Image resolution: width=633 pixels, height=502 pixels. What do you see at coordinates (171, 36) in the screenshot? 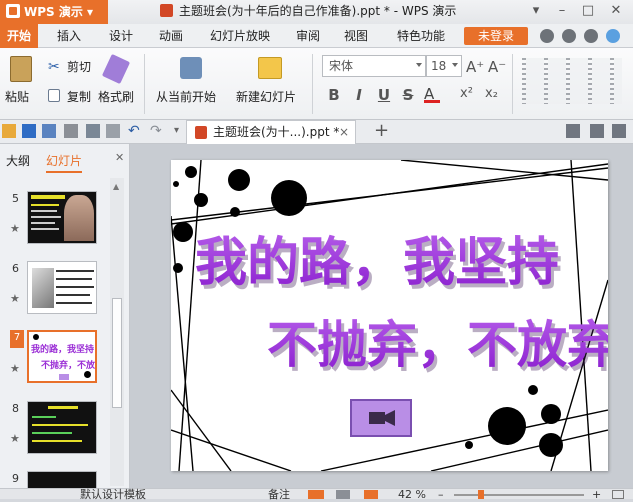
I see `tab-animation: 动画` at bounding box center [171, 36].